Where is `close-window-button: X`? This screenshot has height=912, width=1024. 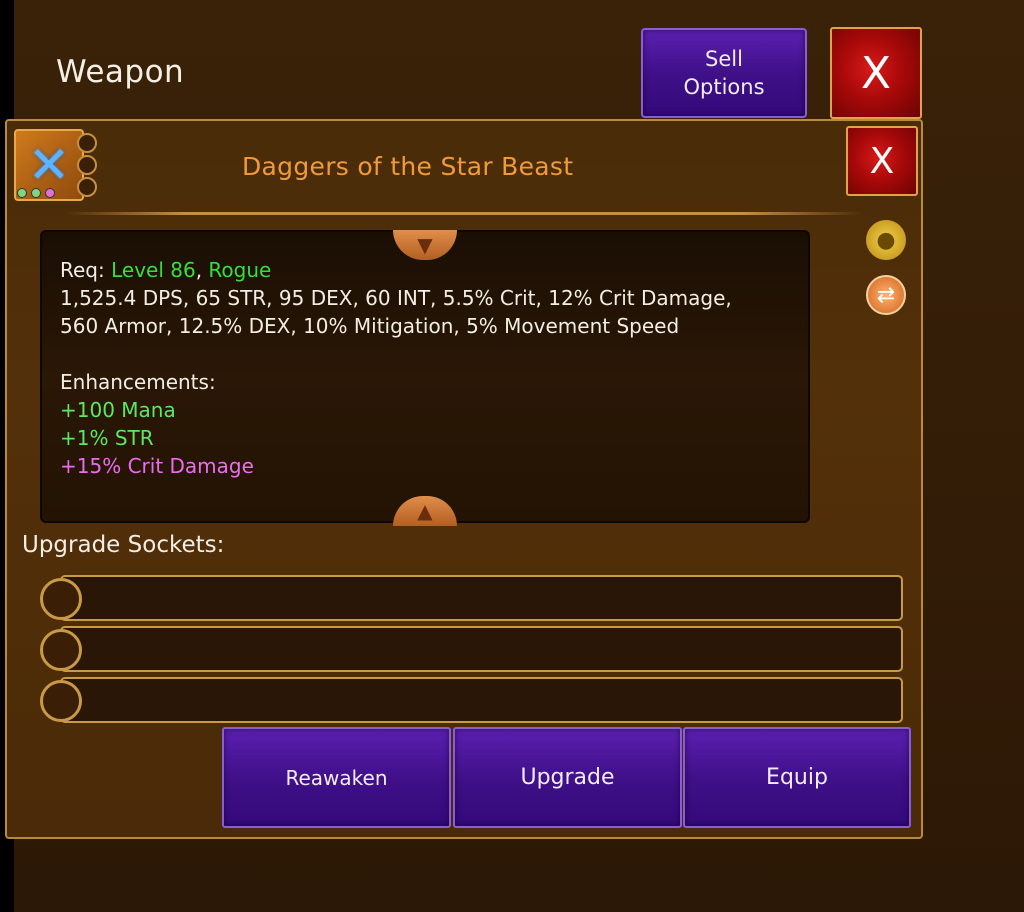
close-window-button: X is located at coordinates (876, 73).